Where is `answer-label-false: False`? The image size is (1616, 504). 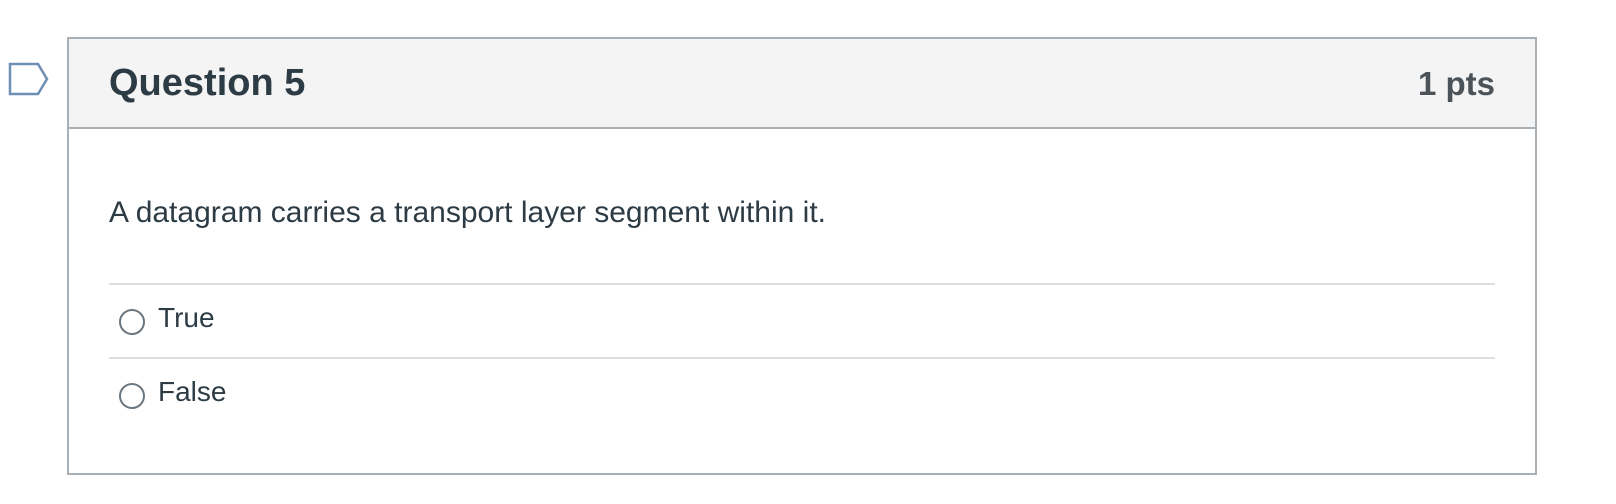 answer-label-false: False is located at coordinates (192, 392).